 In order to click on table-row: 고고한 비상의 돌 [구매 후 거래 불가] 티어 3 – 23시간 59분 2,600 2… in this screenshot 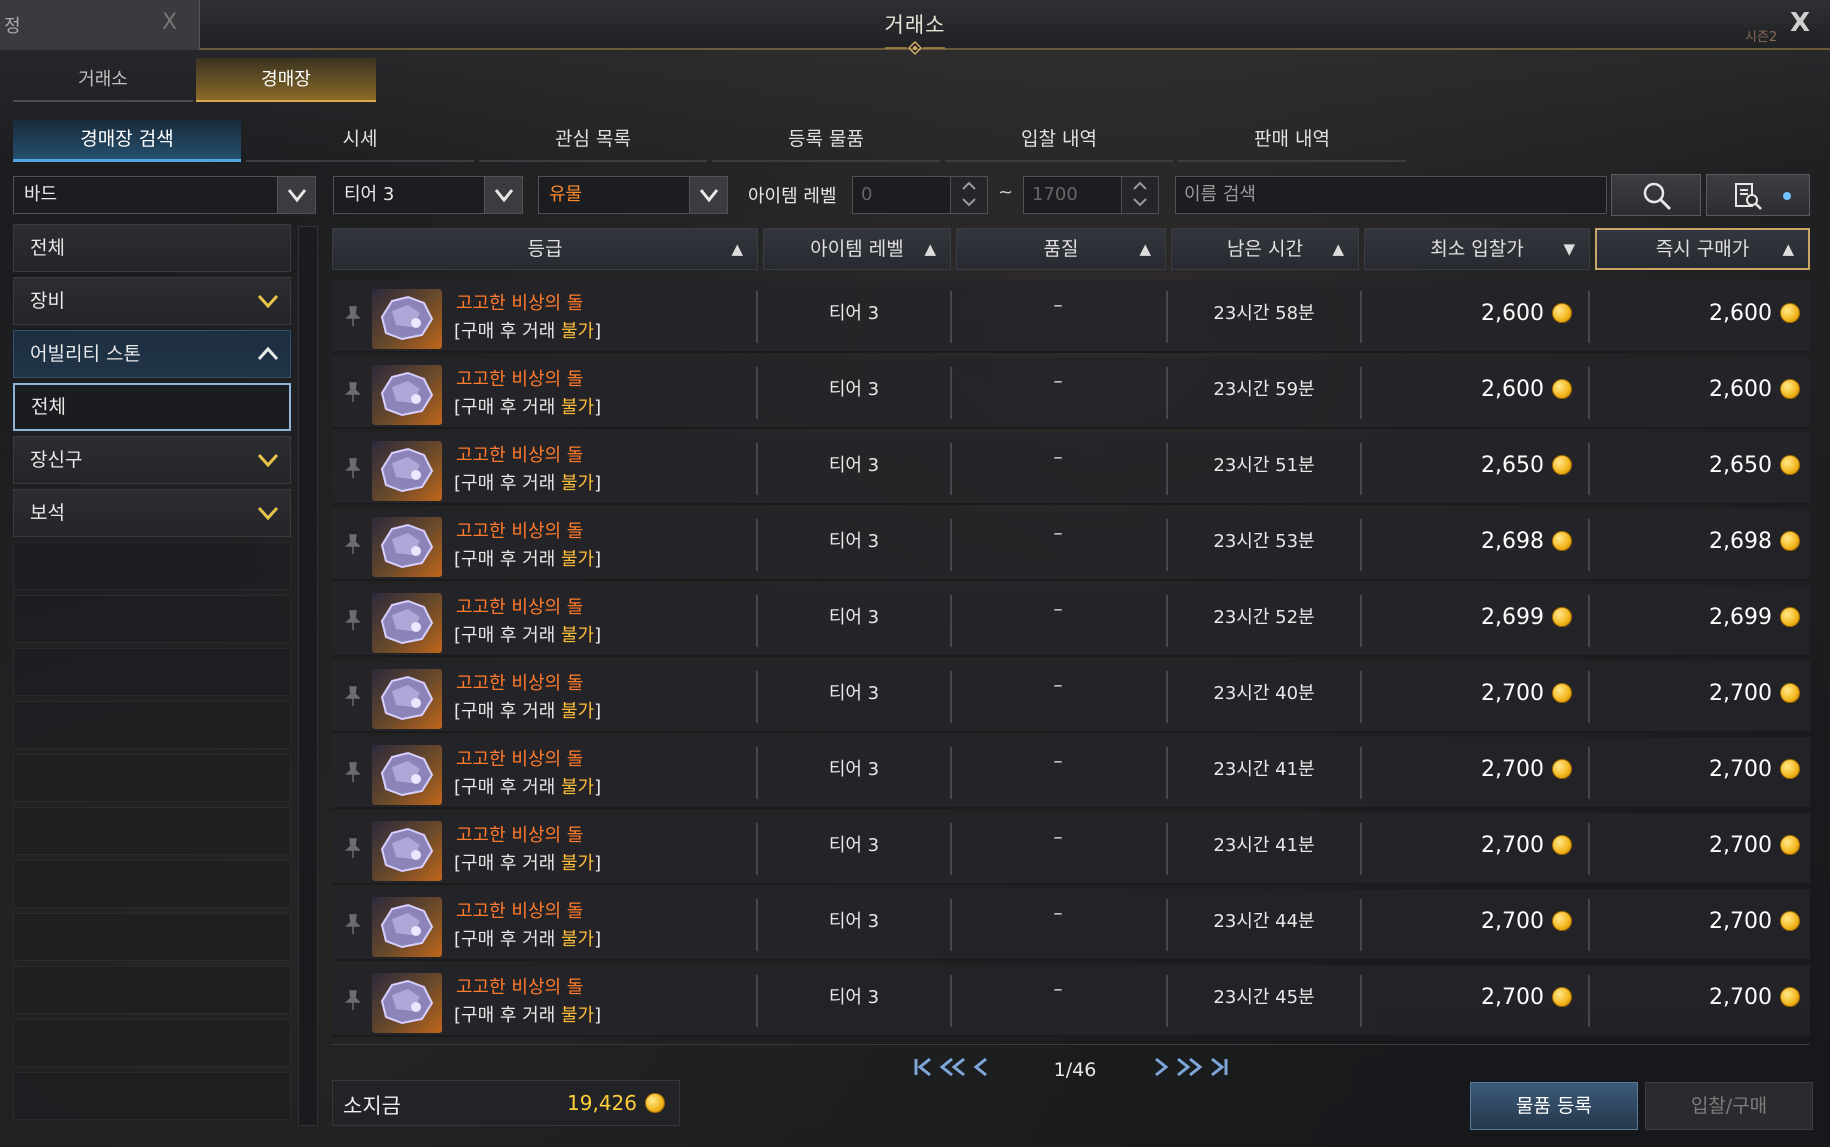, I will do `click(1071, 393)`.